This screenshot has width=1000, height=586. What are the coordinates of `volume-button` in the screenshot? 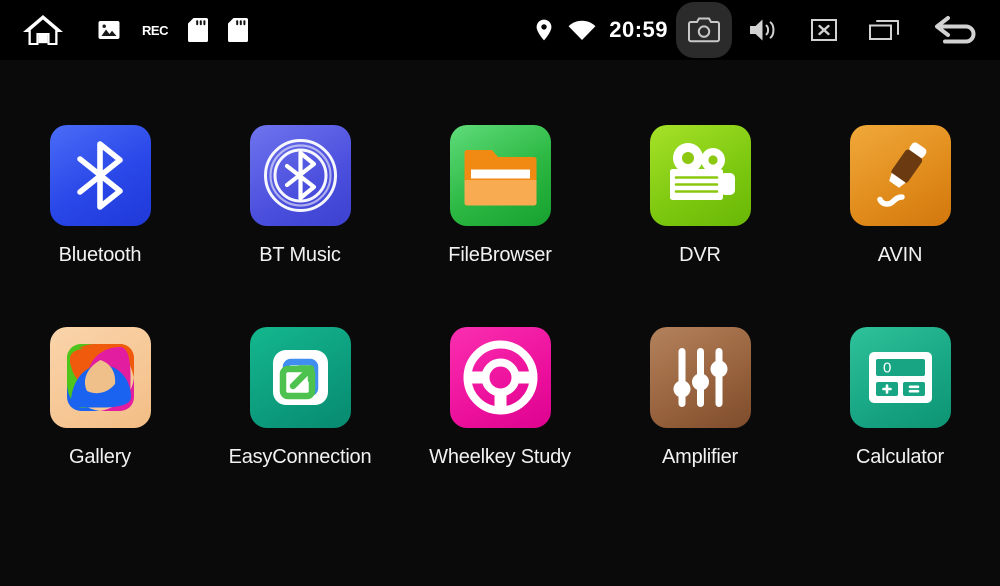 It's located at (764, 30).